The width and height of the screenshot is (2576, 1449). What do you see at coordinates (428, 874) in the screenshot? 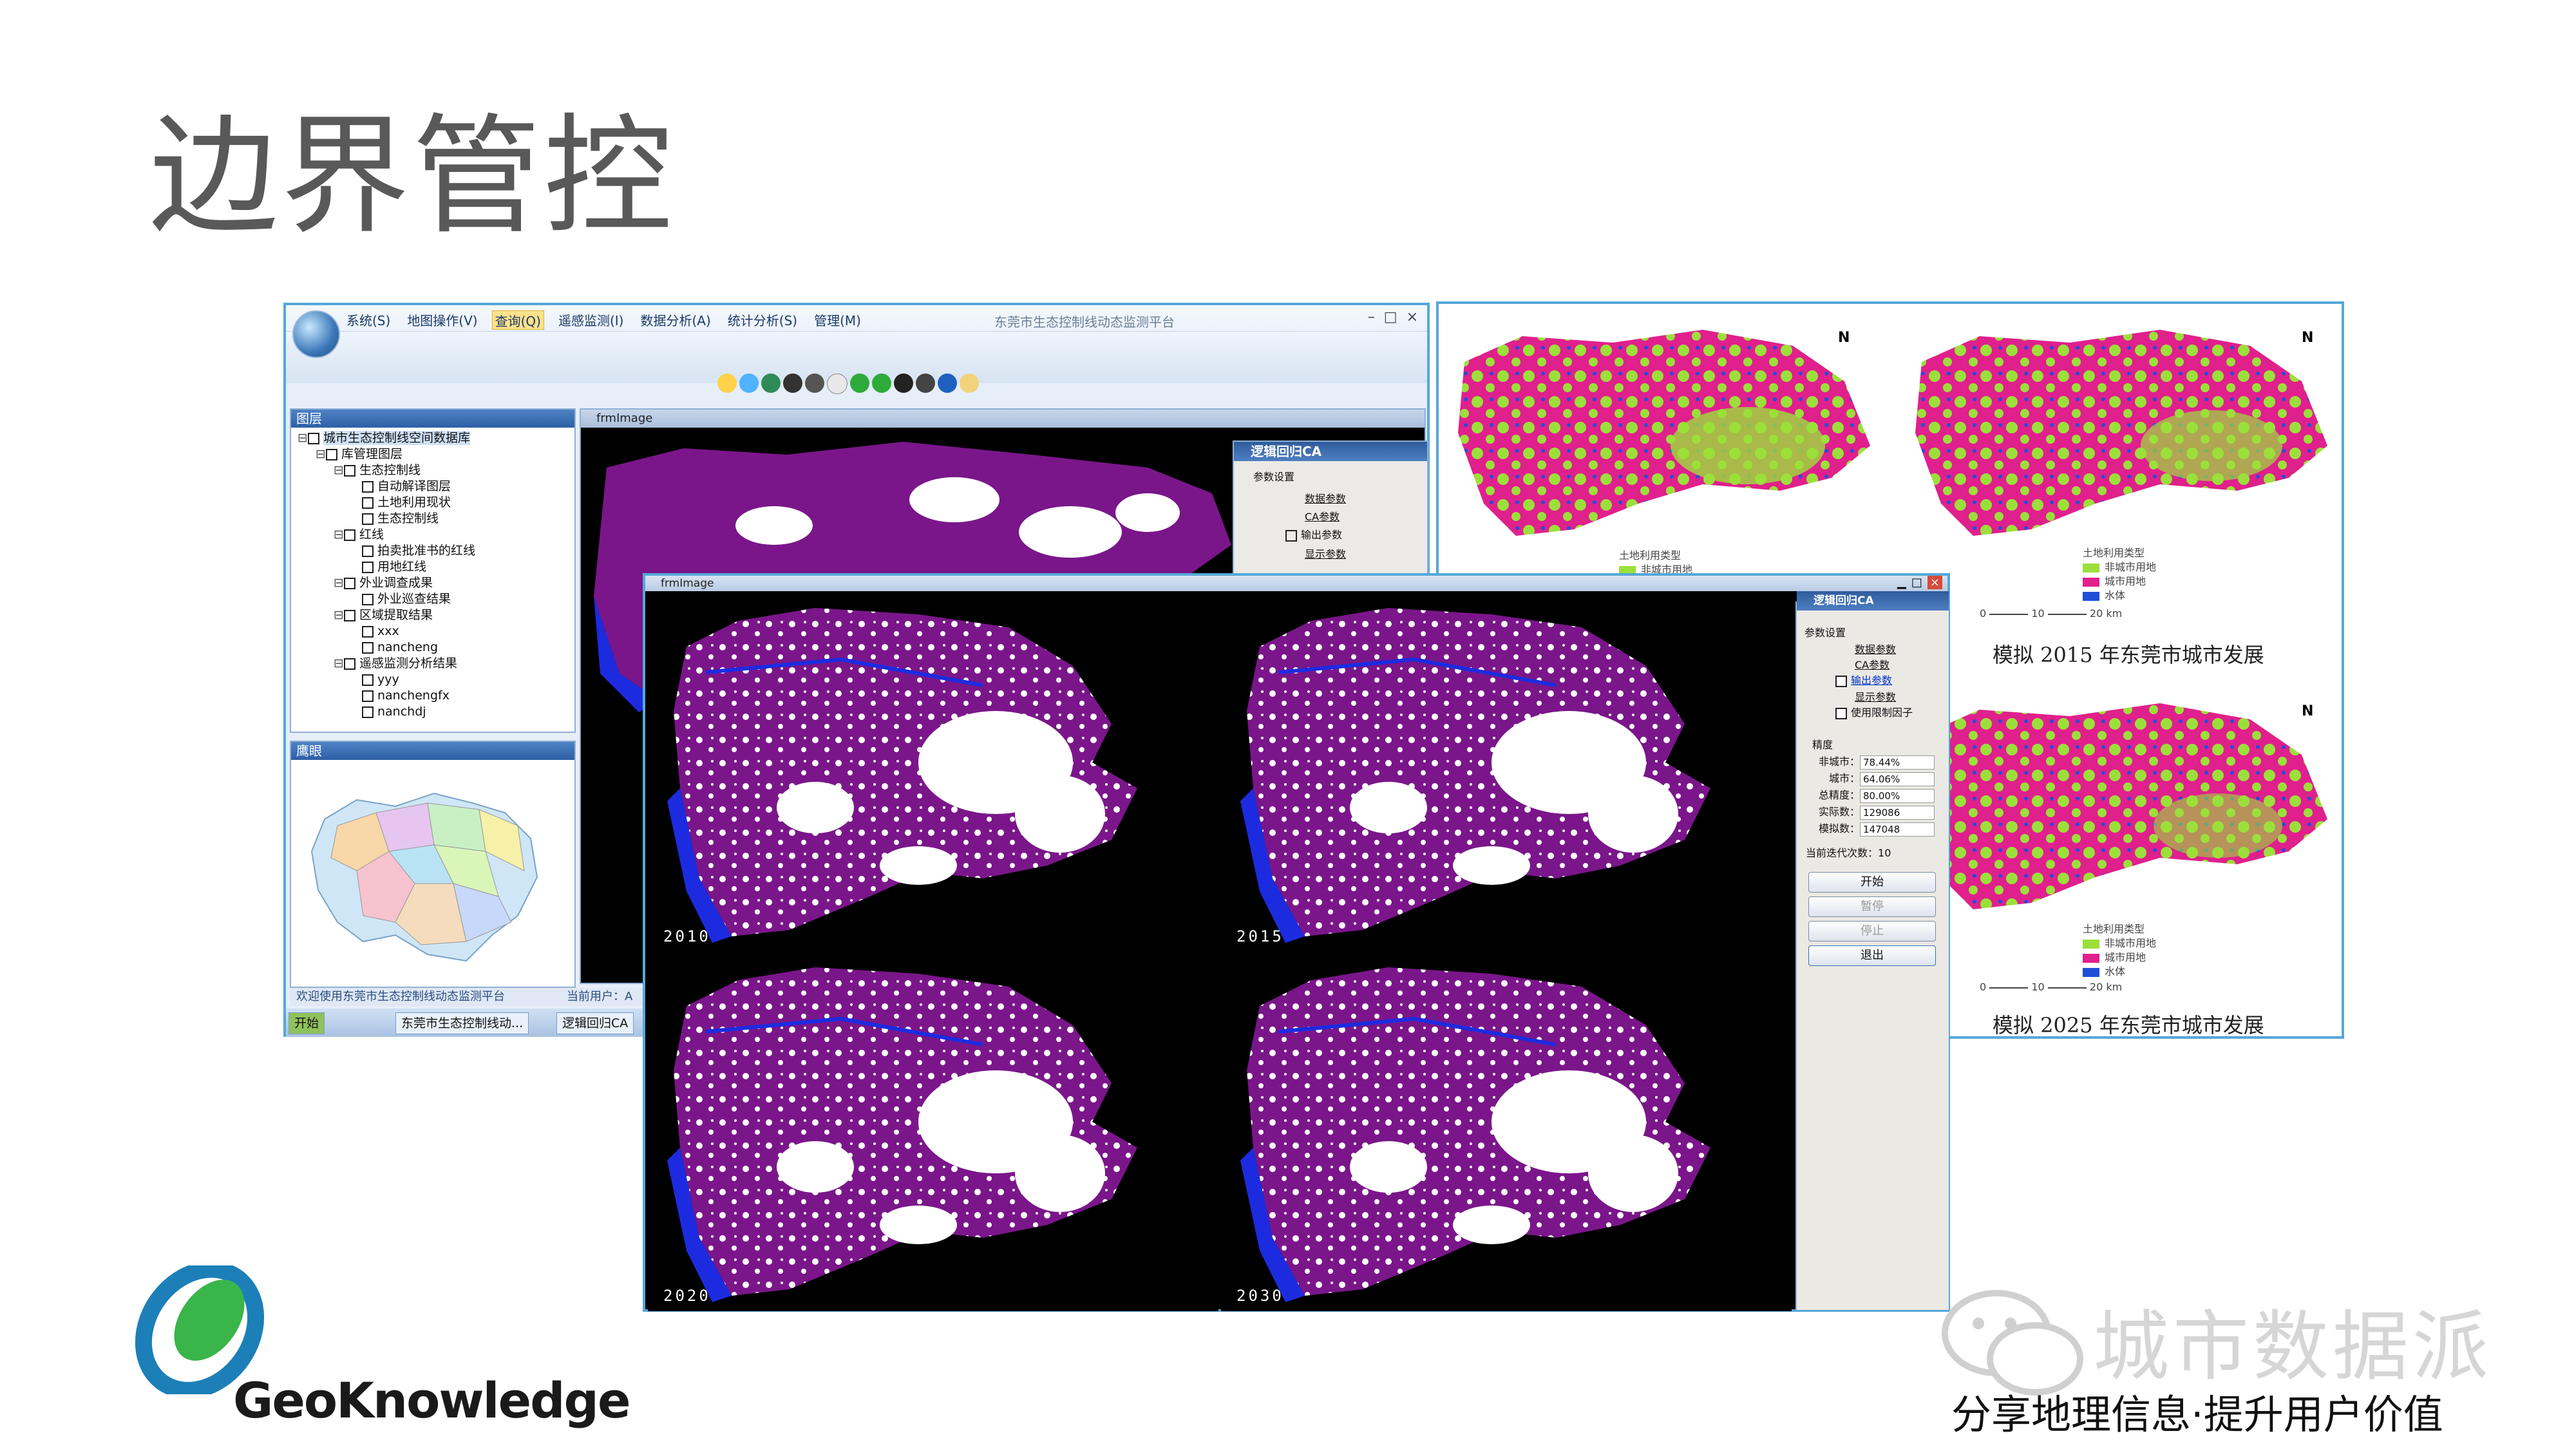
I see `overview-map` at bounding box center [428, 874].